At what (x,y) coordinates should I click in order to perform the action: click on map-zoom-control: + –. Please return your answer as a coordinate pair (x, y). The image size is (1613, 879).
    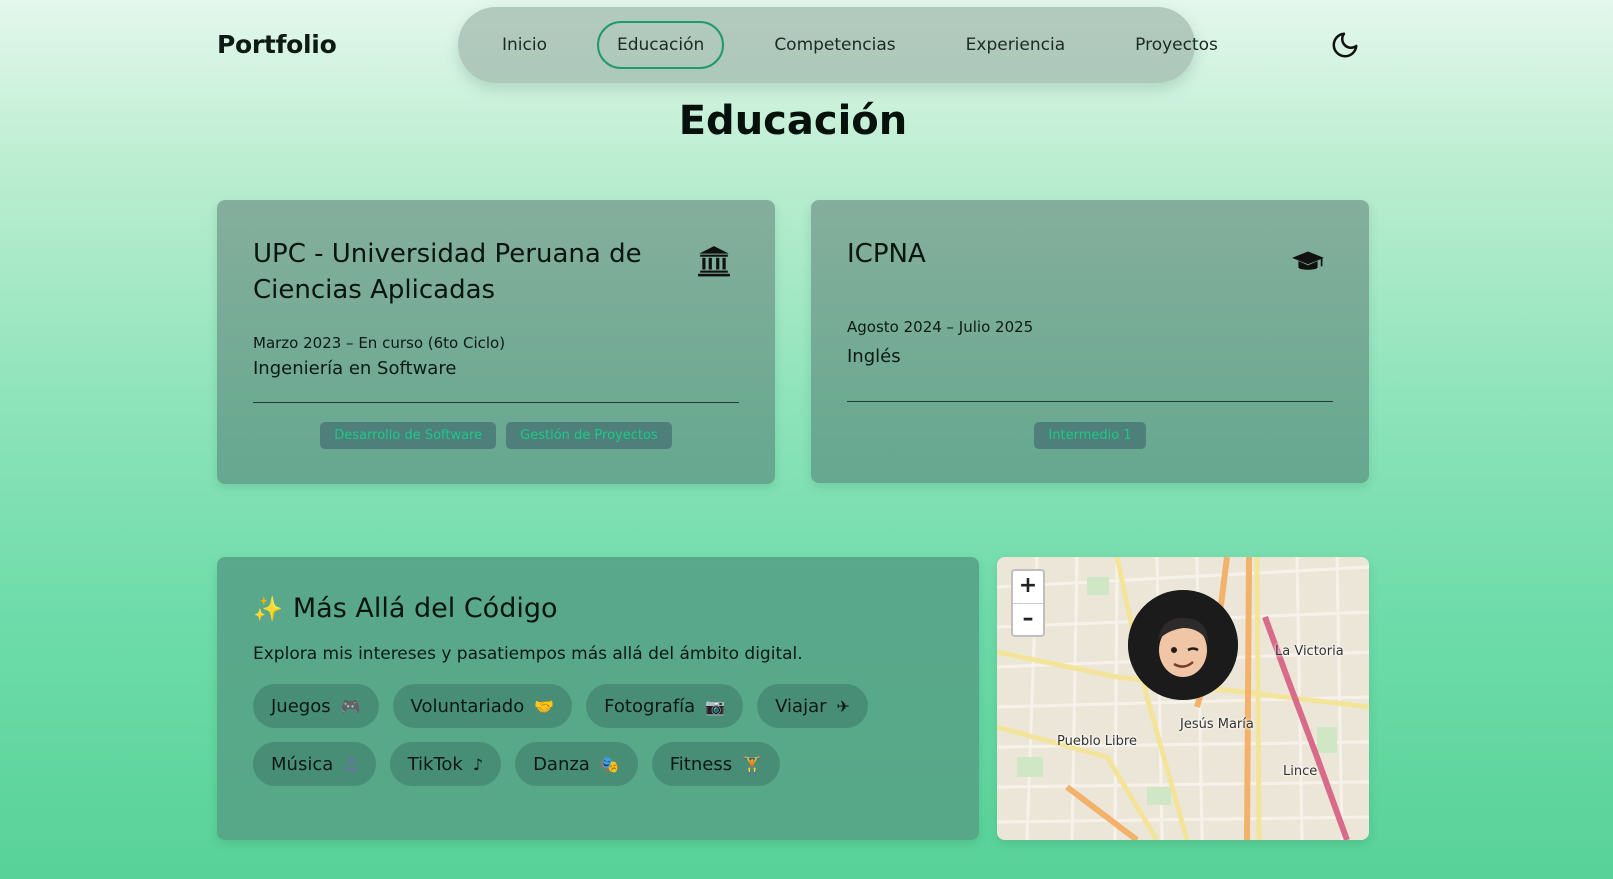
    Looking at the image, I should click on (1028, 603).